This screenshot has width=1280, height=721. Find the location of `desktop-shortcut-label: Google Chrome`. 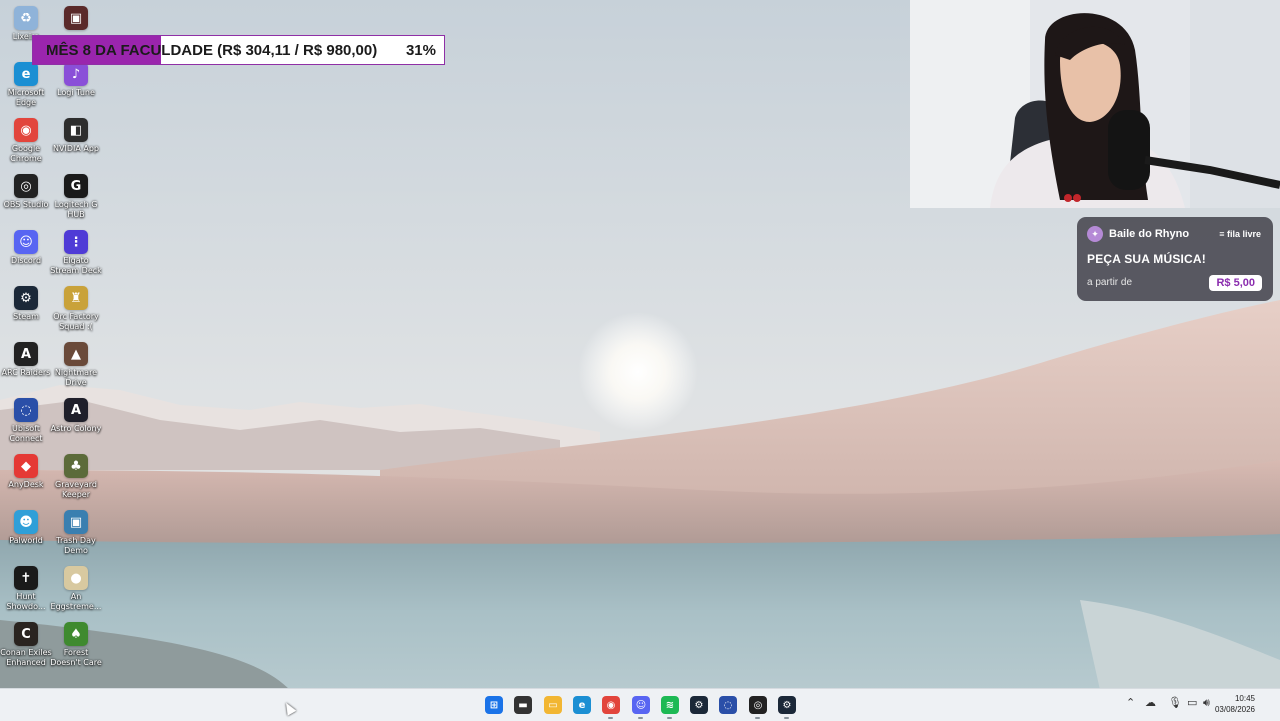

desktop-shortcut-label: Google Chrome is located at coordinates (26, 153).